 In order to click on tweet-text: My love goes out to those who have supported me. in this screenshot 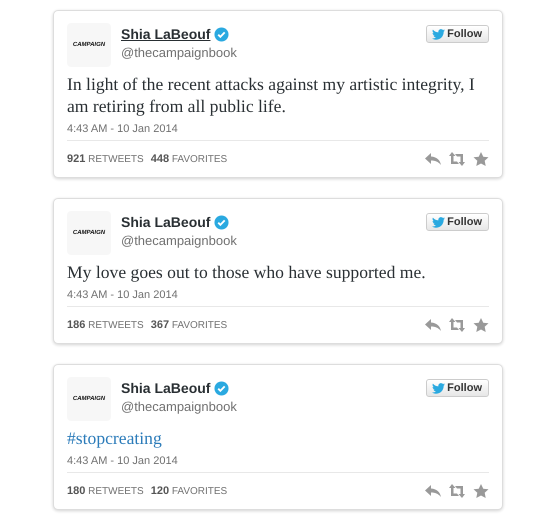, I will do `click(247, 272)`.